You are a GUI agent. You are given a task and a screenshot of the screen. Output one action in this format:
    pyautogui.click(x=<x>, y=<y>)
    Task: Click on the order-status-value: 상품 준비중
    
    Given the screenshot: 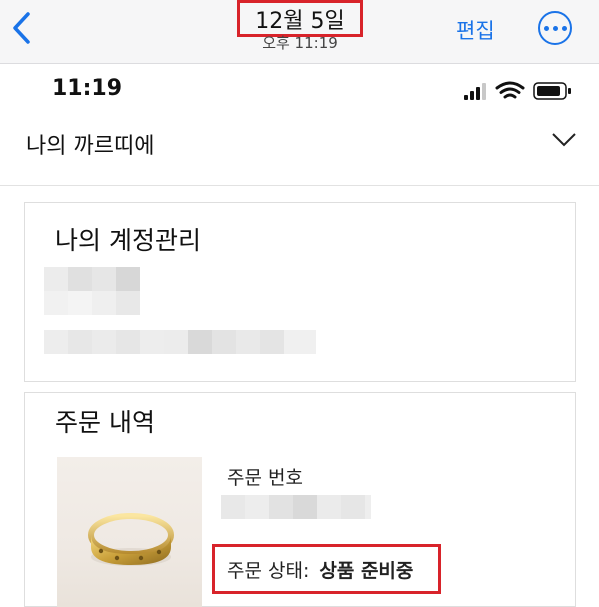 What is the action you would take?
    pyautogui.click(x=366, y=570)
    